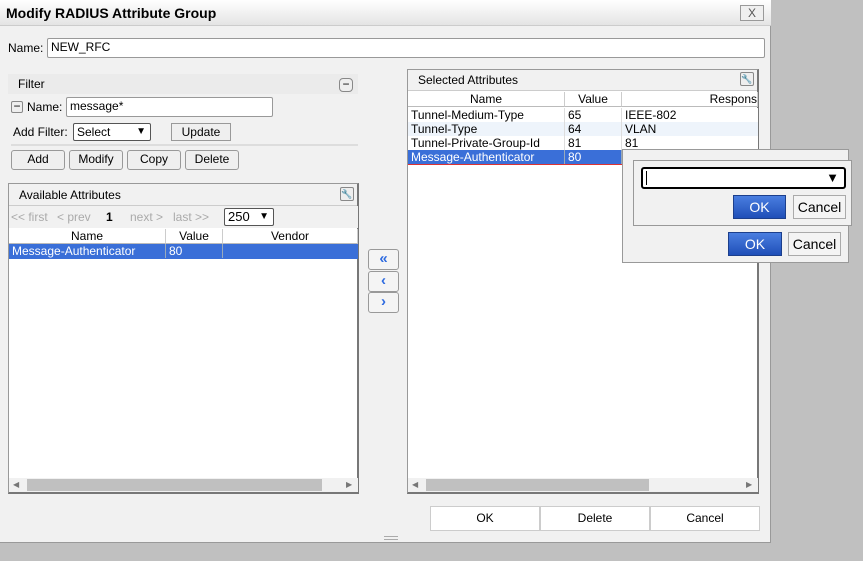 This screenshot has width=863, height=561. What do you see at coordinates (40, 132) in the screenshot?
I see `add-filter-label: Add Filter:` at bounding box center [40, 132].